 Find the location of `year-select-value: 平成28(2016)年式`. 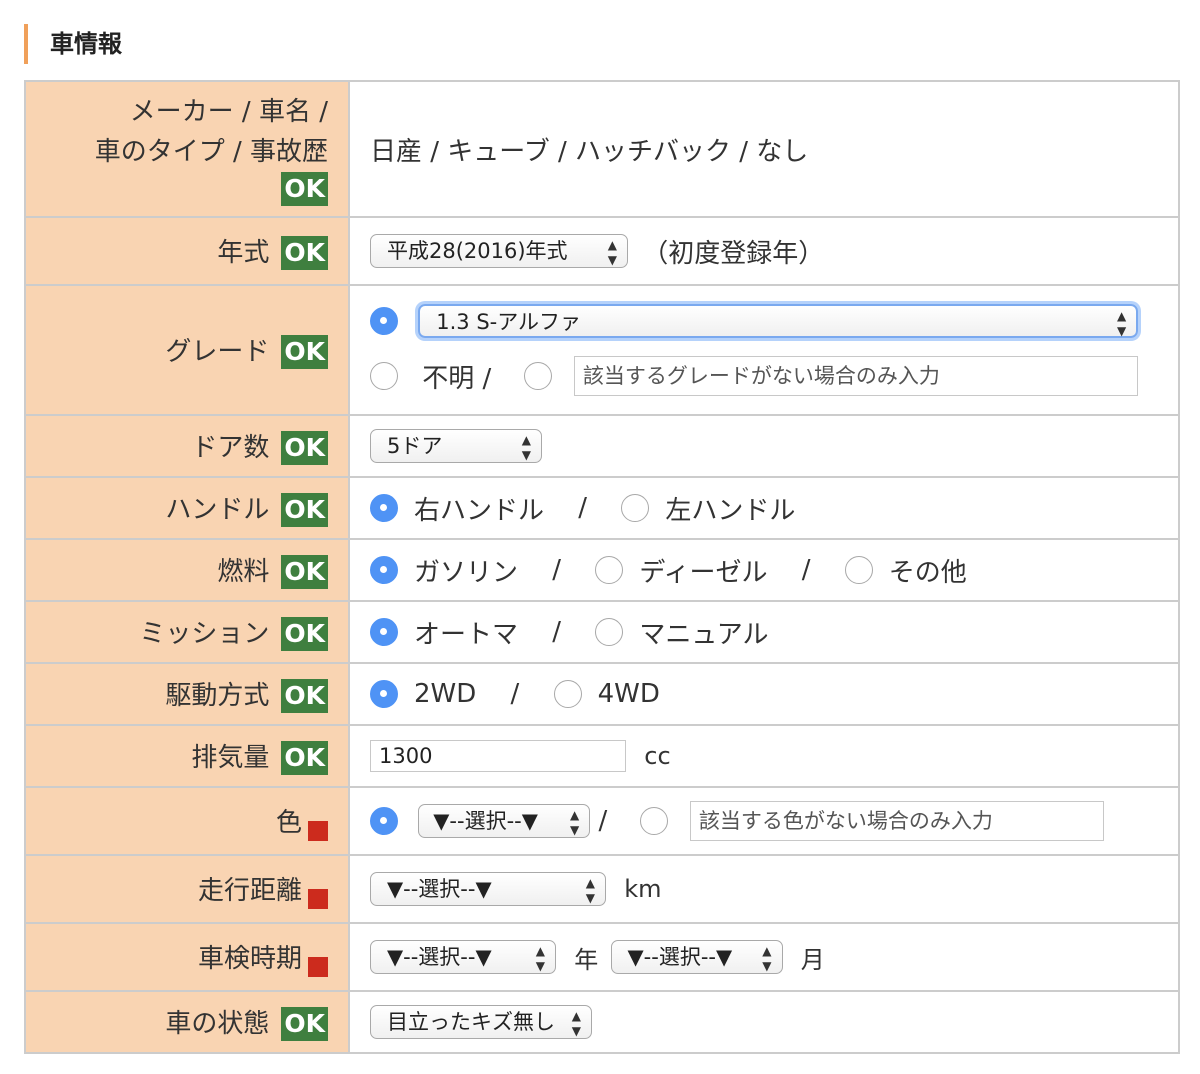

year-select-value: 平成28(2016)年式 is located at coordinates (477, 251).